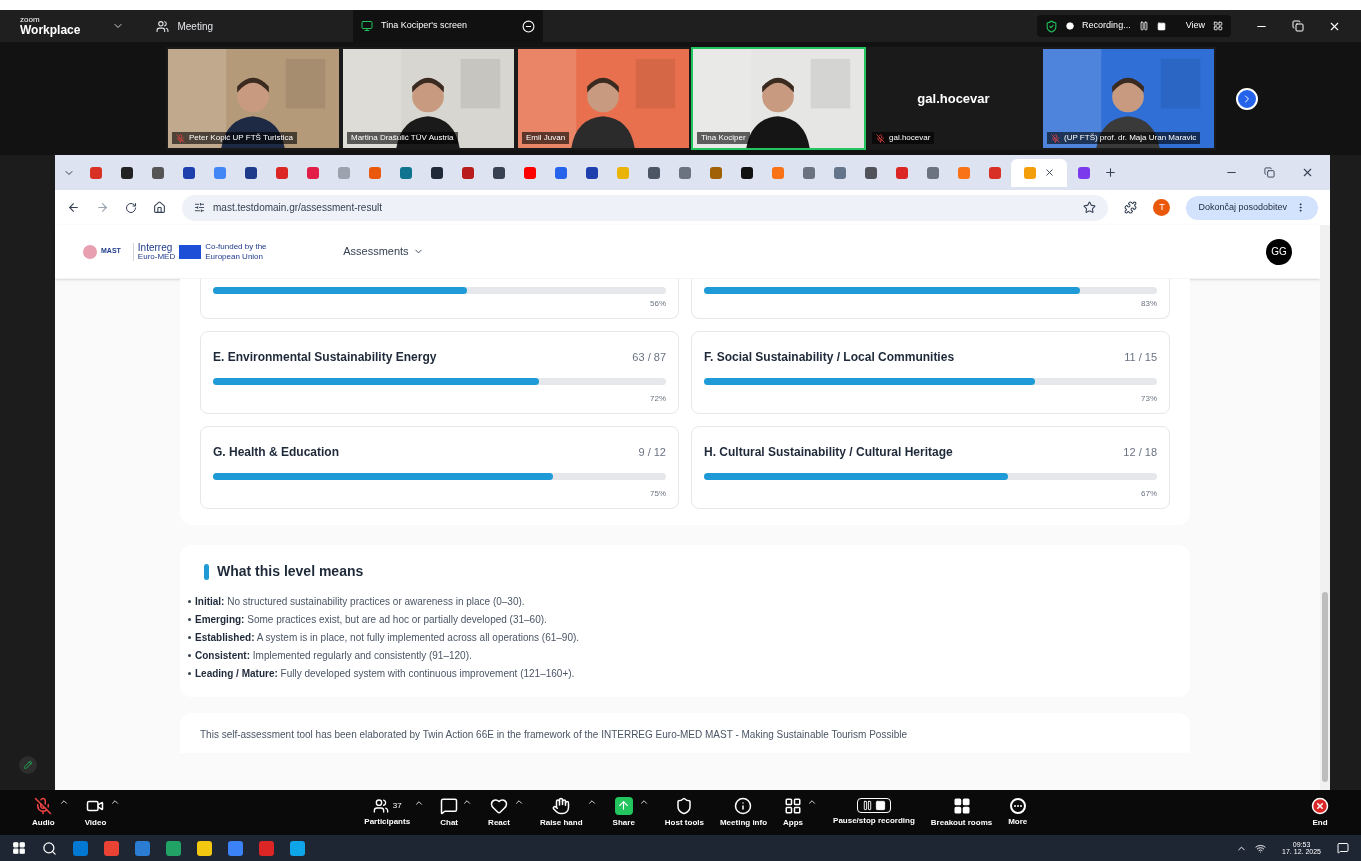 The height and width of the screenshot is (861, 1361). I want to click on home-icon, so click(159, 207).